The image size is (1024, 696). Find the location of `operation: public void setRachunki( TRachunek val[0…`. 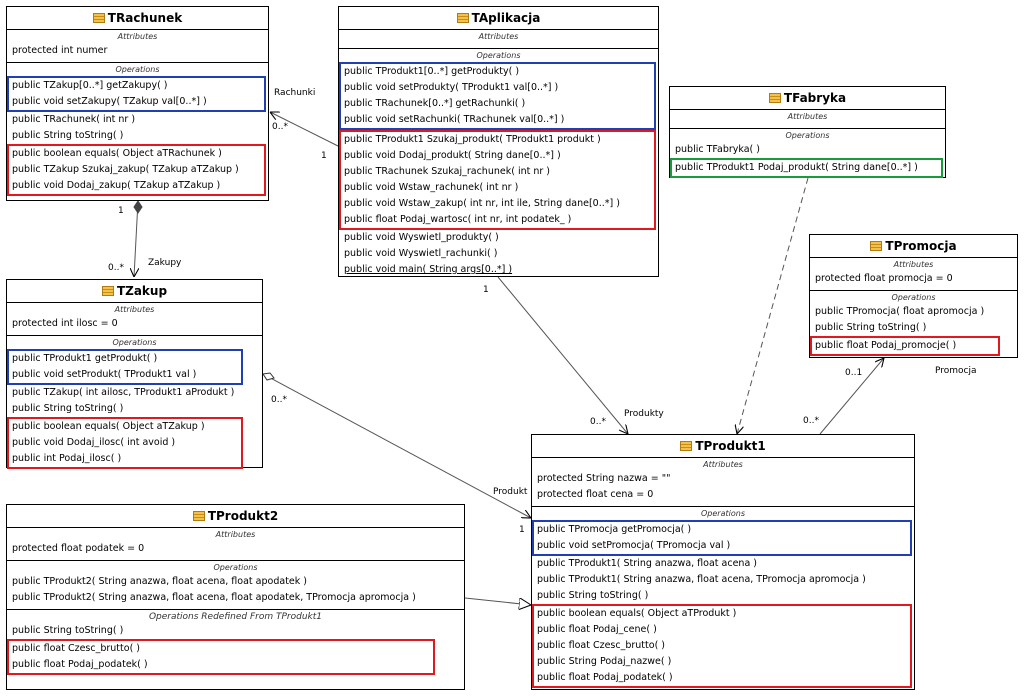

operation: public void setRachunki( TRachunek val[0… is located at coordinates (454, 119).